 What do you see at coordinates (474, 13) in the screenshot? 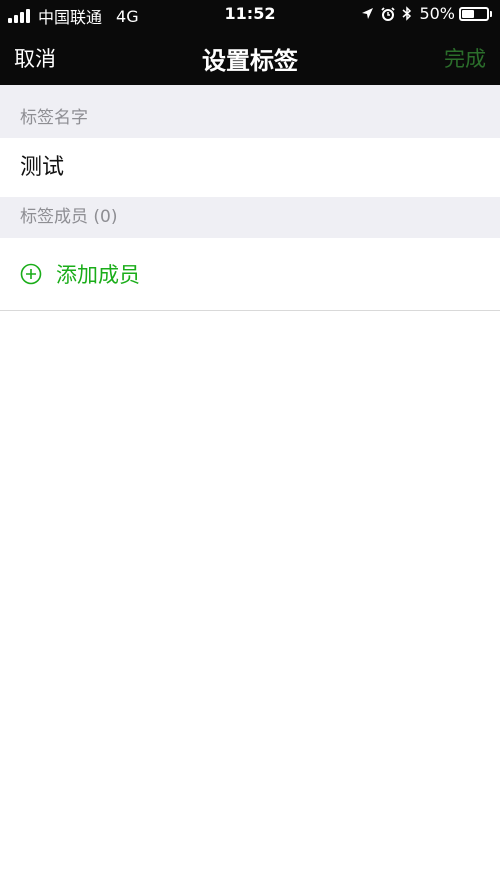
I see `battery-icon` at bounding box center [474, 13].